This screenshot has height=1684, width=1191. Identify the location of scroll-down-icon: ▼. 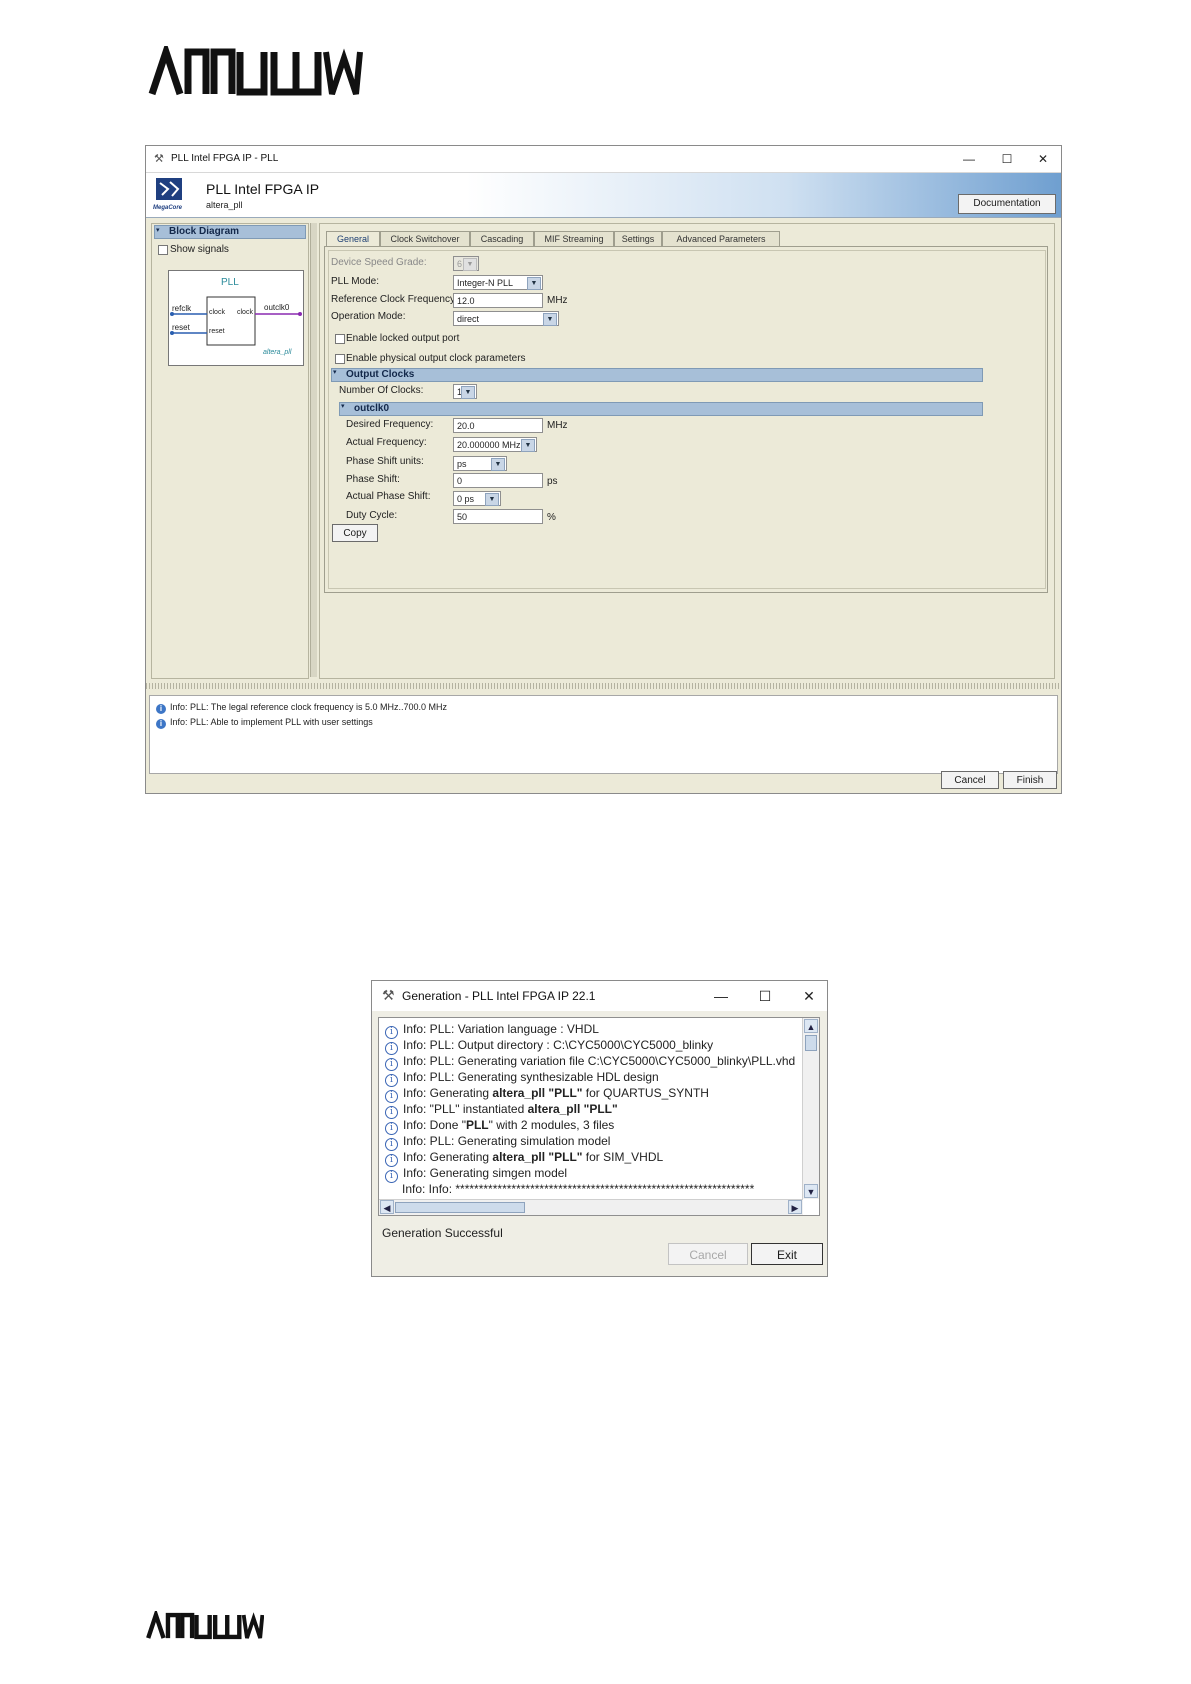
(811, 1191).